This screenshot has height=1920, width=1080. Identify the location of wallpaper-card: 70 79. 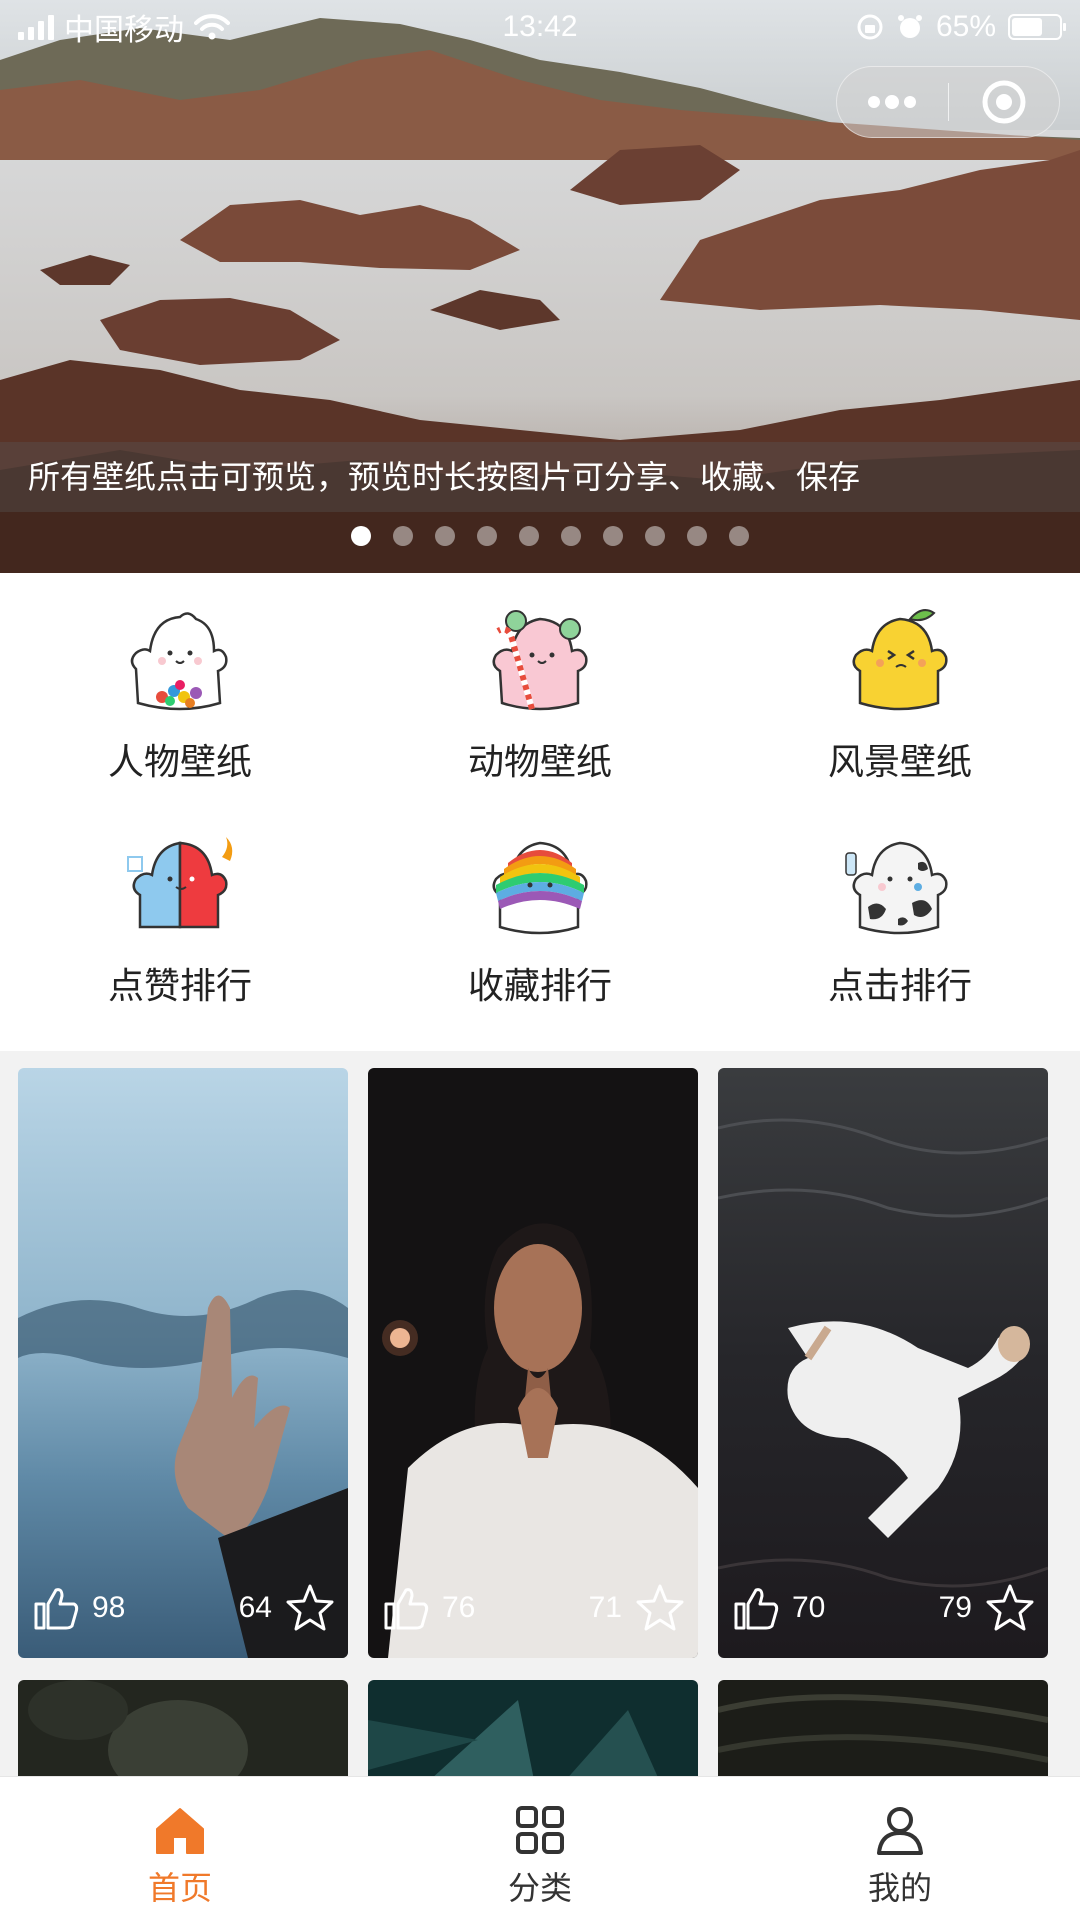
(883, 1363).